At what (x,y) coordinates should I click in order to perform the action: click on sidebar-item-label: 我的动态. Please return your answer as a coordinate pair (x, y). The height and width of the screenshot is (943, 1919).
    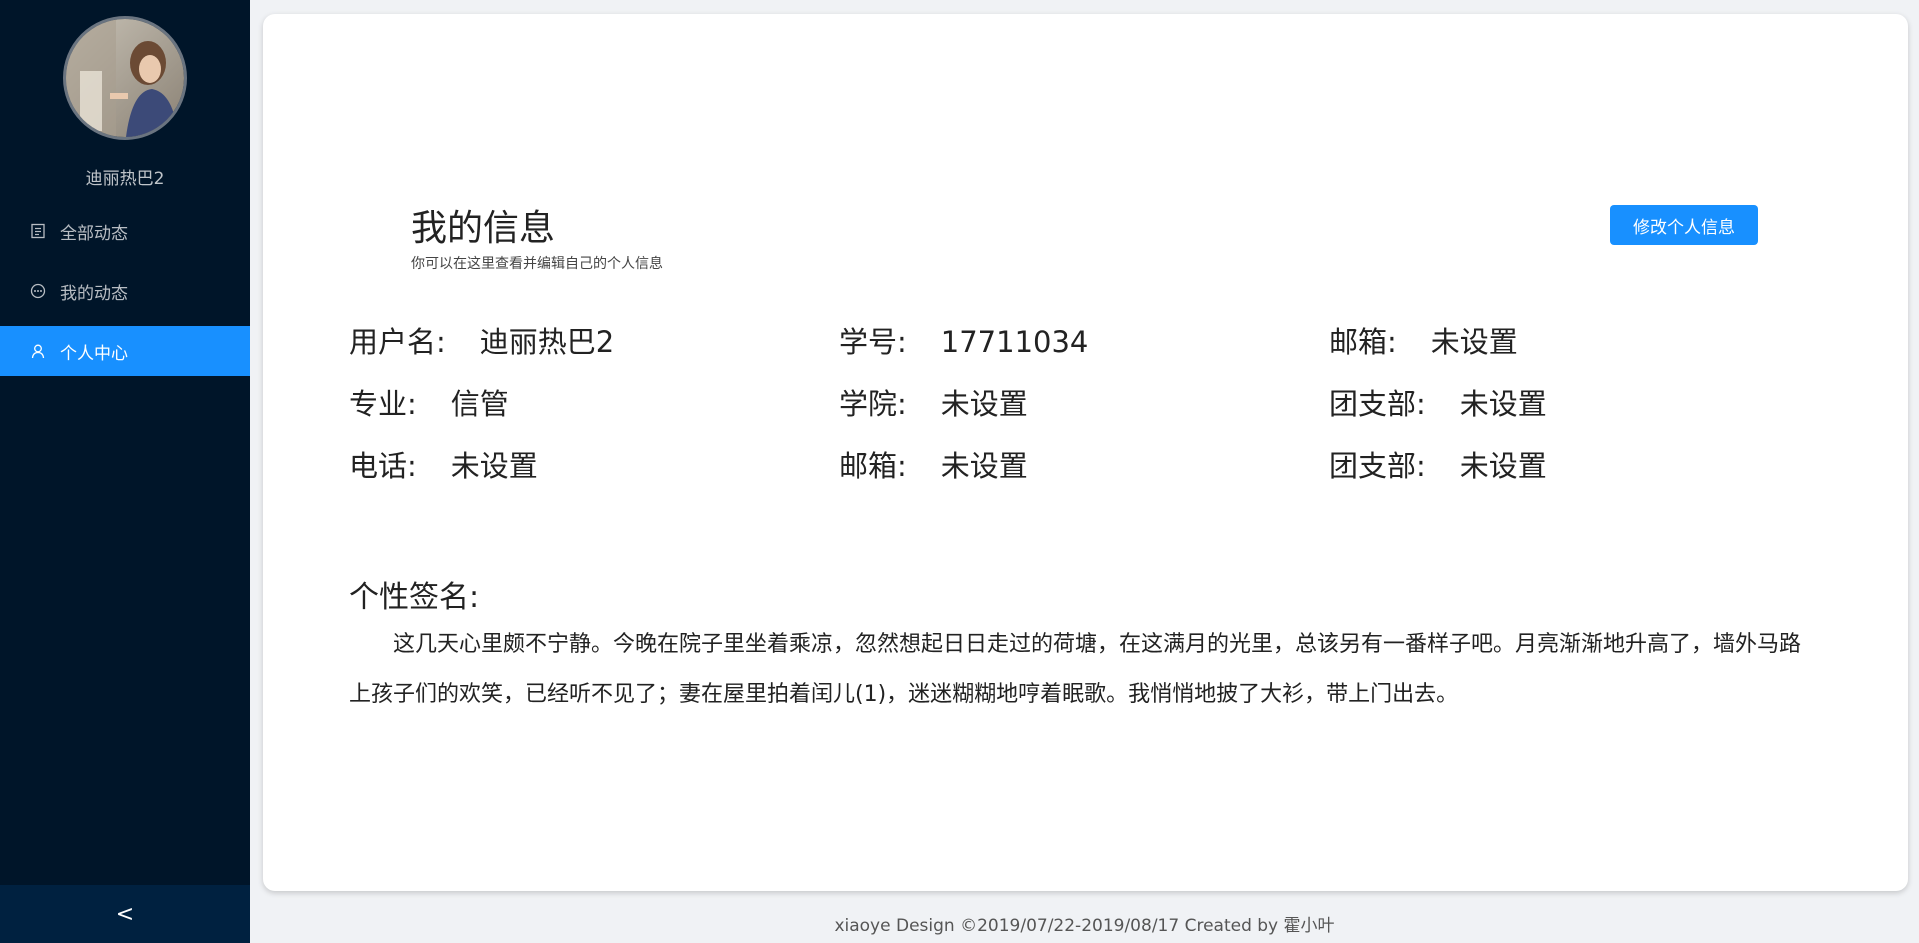
    Looking at the image, I should click on (94, 293).